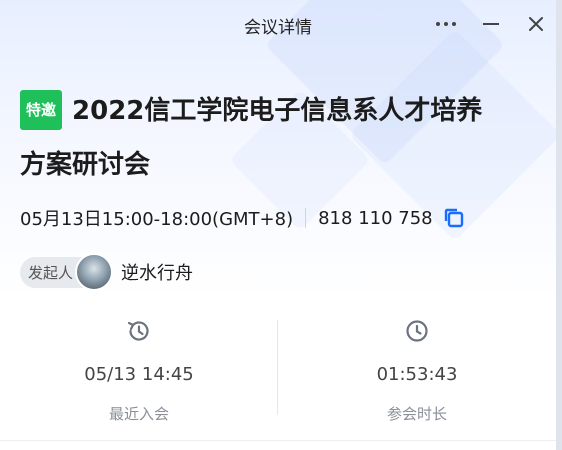 The height and width of the screenshot is (450, 562). I want to click on history-icon, so click(138, 331).